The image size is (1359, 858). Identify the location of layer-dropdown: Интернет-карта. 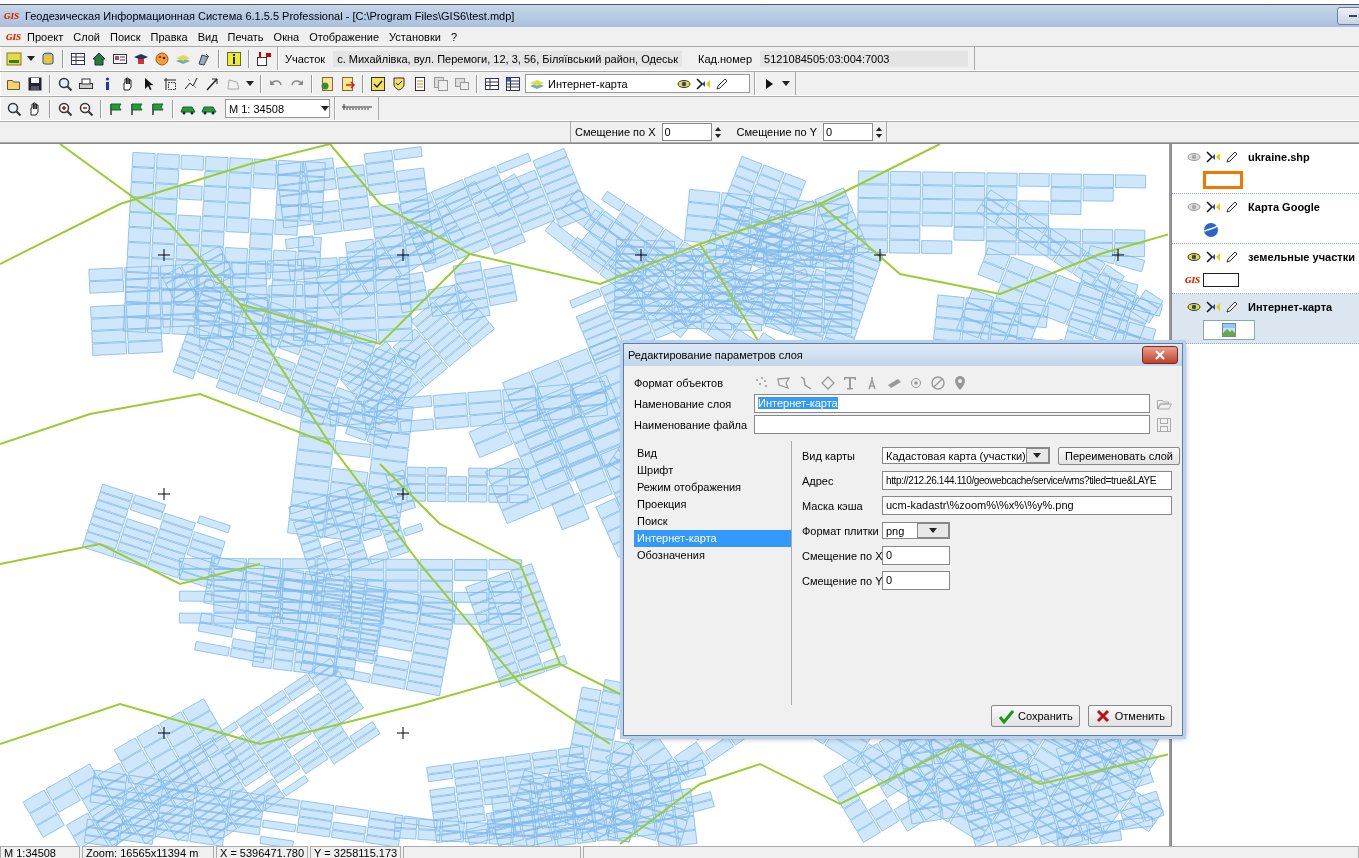
(637, 83).